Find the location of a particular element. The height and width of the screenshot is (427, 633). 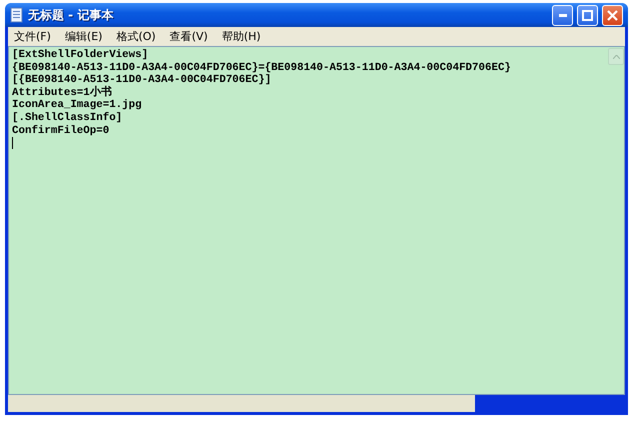

minimize-icon is located at coordinates (562, 15).